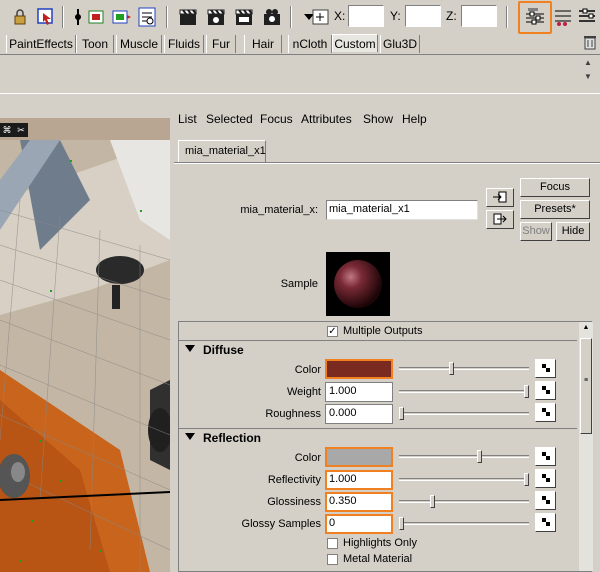  I want to click on diffuse-weight-map-button, so click(545, 390).